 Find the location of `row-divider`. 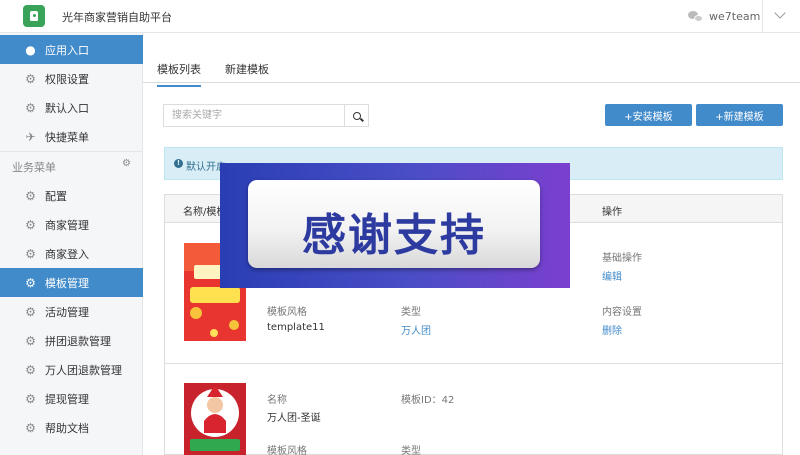

row-divider is located at coordinates (473, 363).